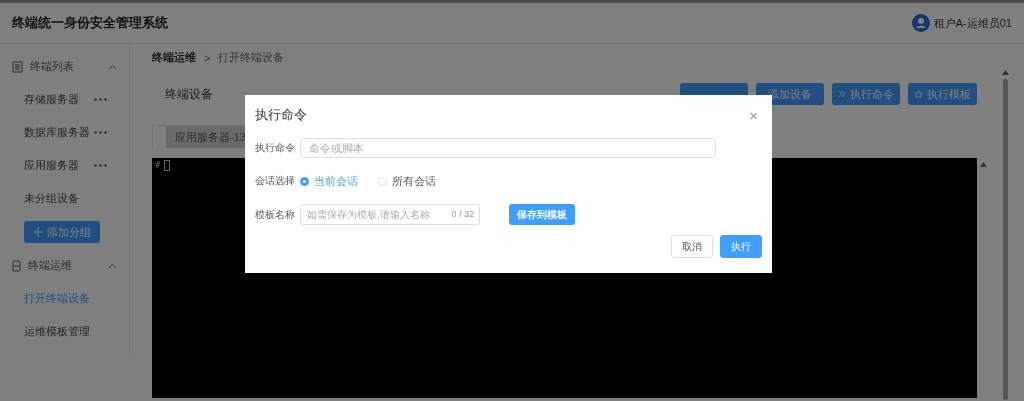 The height and width of the screenshot is (401, 1024). I want to click on command-input-field: 命令或脚本, so click(508, 148).